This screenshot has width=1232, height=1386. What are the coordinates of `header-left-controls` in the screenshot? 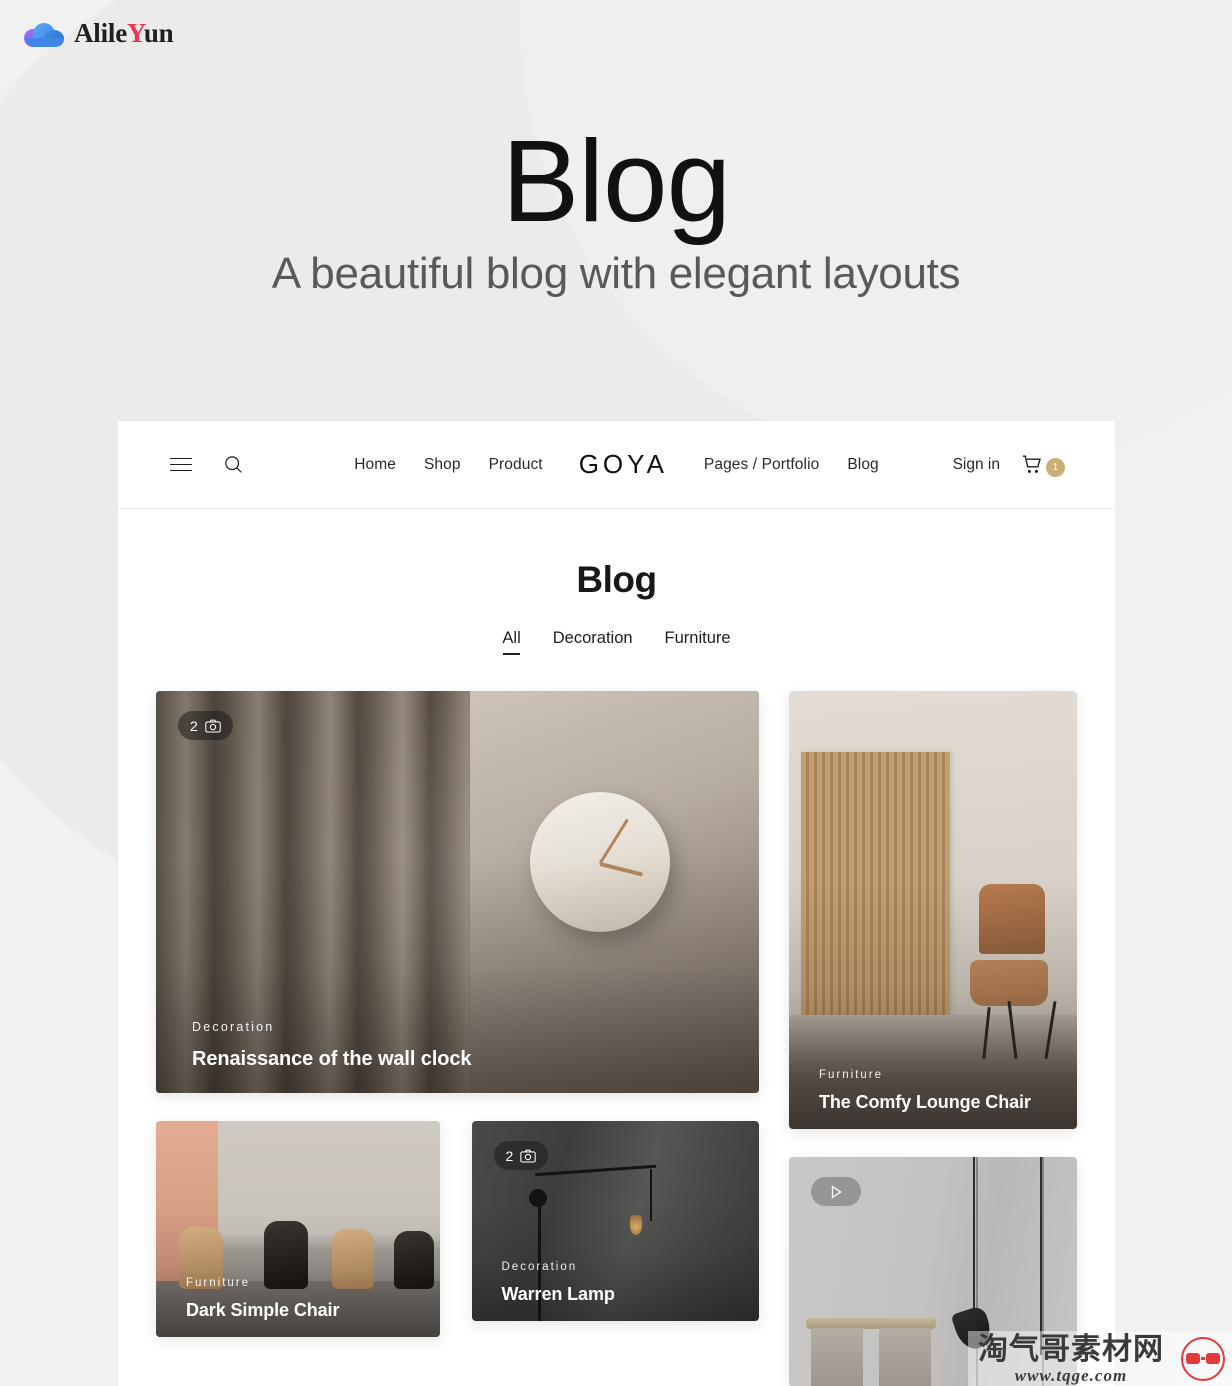 It's located at (207, 465).